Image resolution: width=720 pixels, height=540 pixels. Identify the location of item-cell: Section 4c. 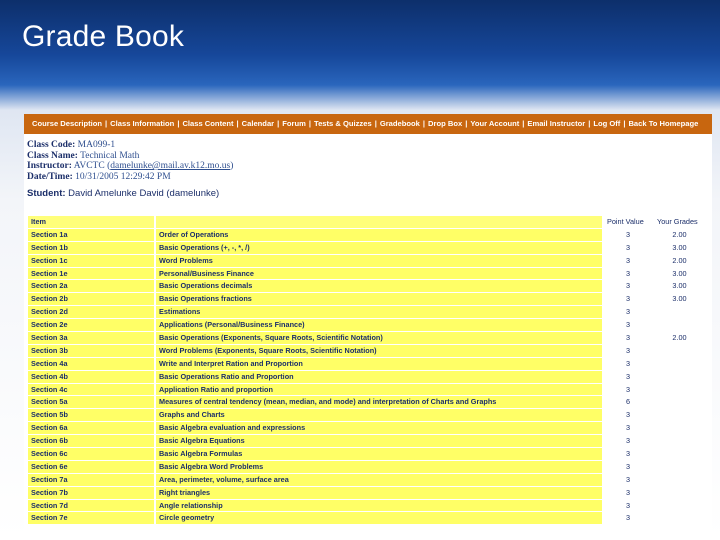
(92, 390).